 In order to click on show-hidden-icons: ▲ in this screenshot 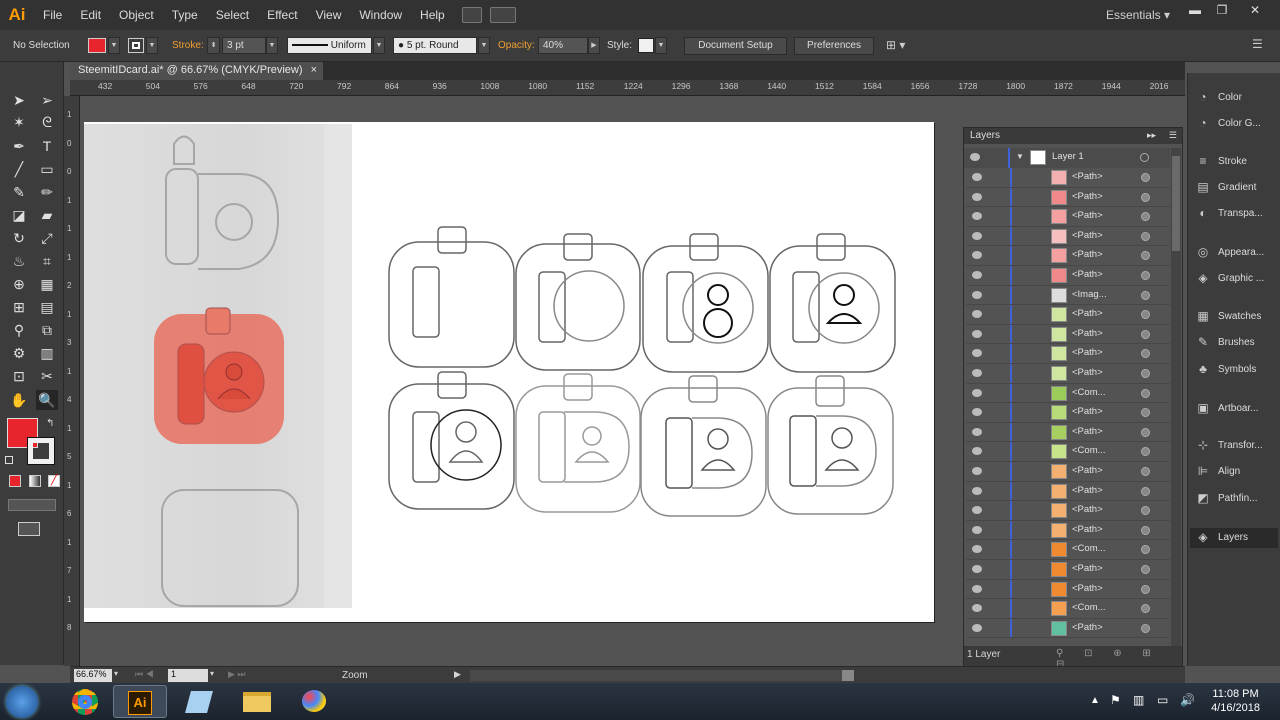, I will do `click(1095, 700)`.